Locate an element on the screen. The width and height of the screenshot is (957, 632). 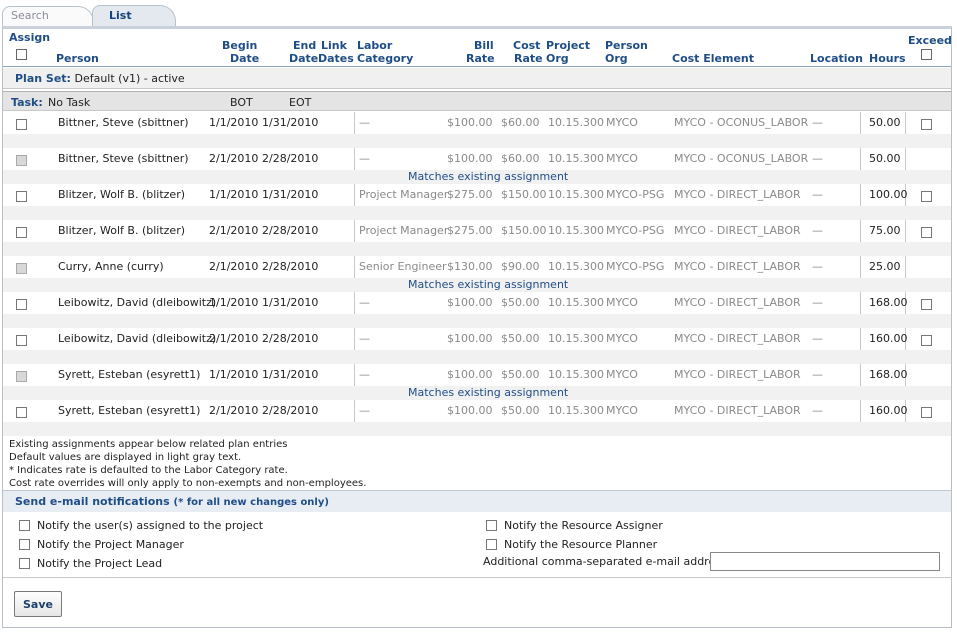
cell-hours: 75.00 is located at coordinates (885, 230).